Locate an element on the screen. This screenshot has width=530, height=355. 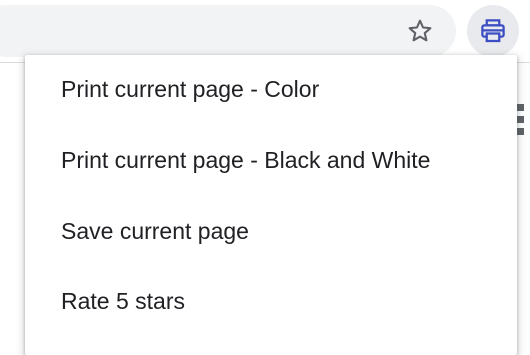
print-extension-button is located at coordinates (493, 31).